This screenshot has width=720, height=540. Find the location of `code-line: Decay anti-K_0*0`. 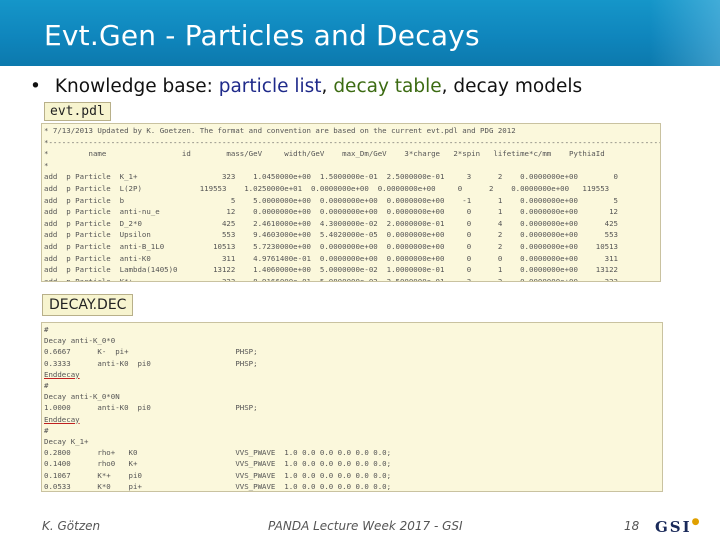

code-line: Decay anti-K_0*0 is located at coordinates (80, 341).